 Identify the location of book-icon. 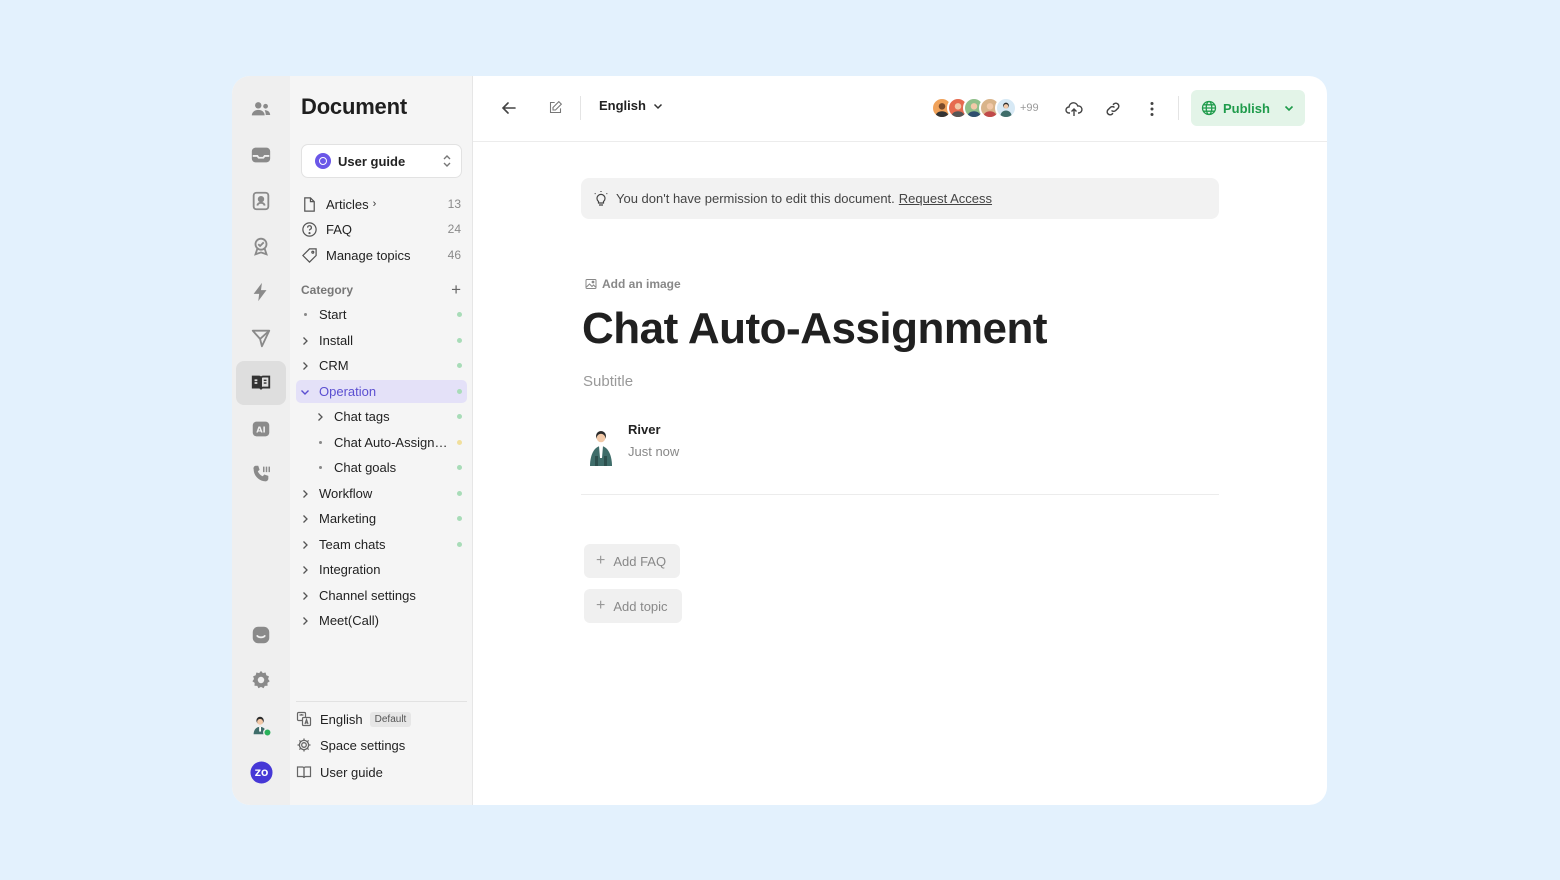
(304, 772).